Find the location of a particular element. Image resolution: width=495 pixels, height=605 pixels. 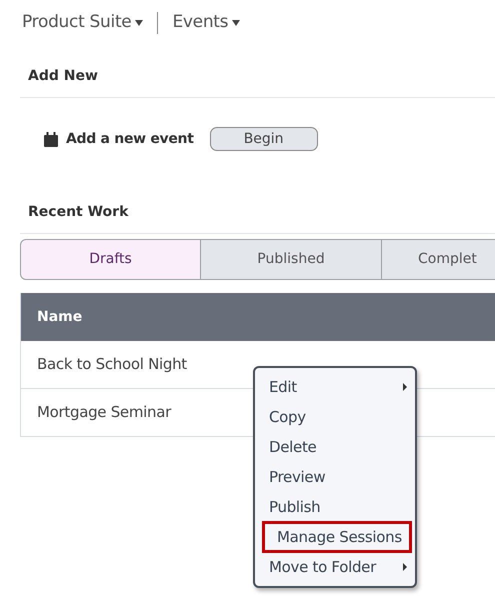

menu-item: Manage Sessions is located at coordinates (337, 537).